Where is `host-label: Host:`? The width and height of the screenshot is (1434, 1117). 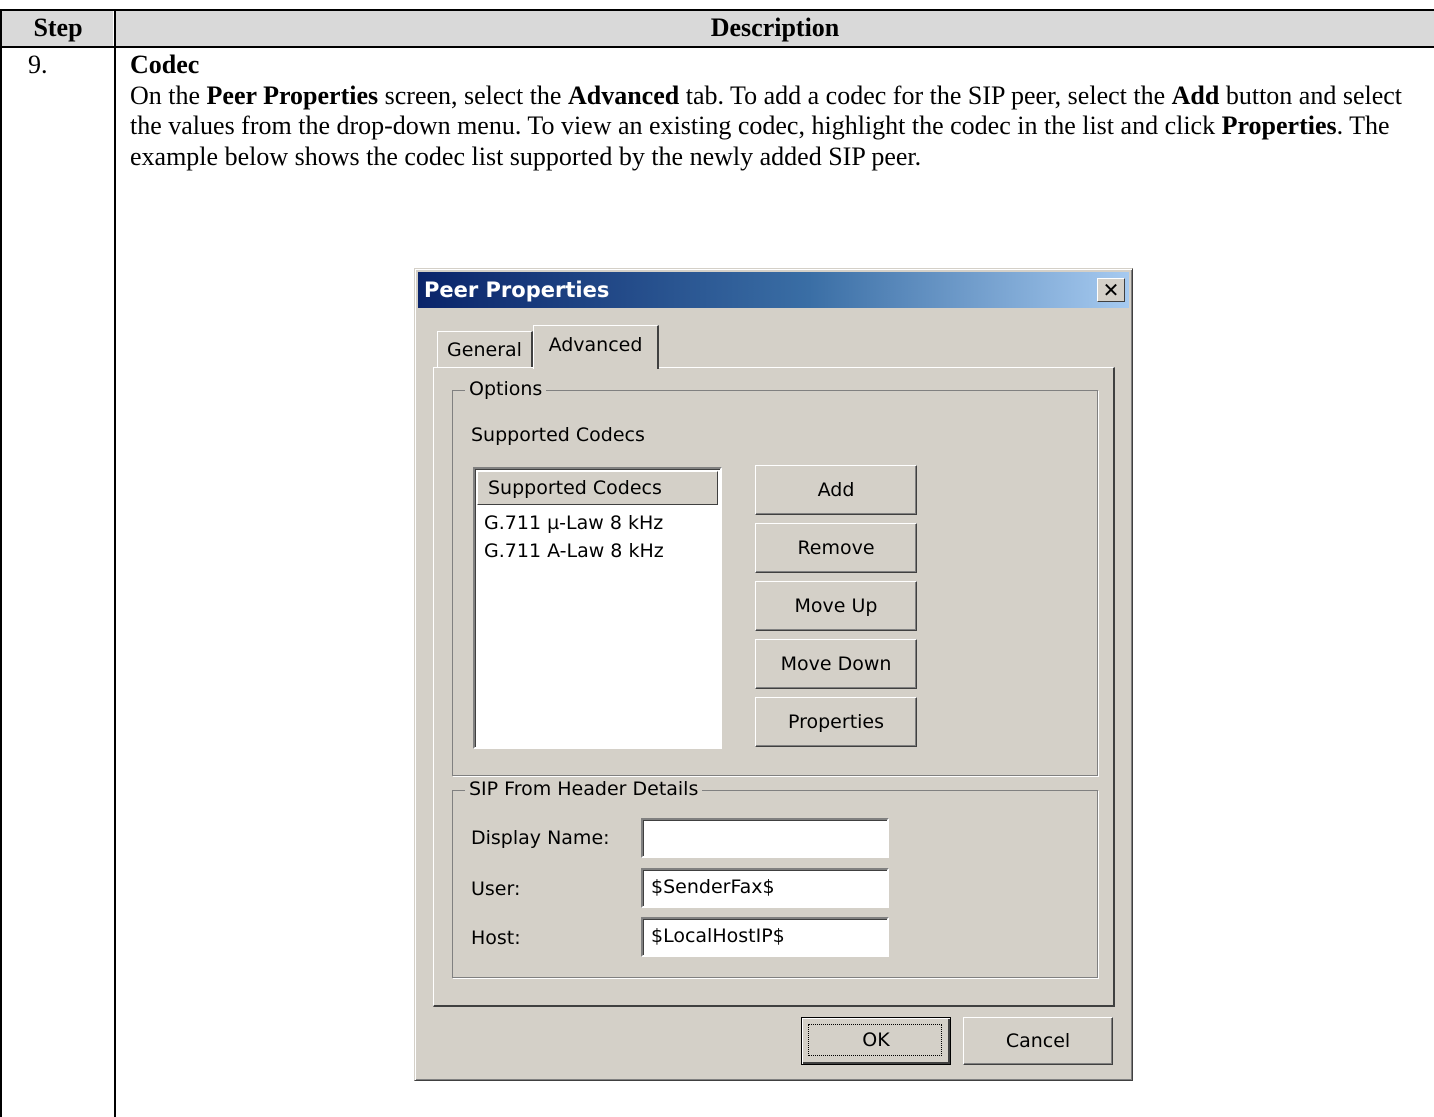 host-label: Host: is located at coordinates (496, 938).